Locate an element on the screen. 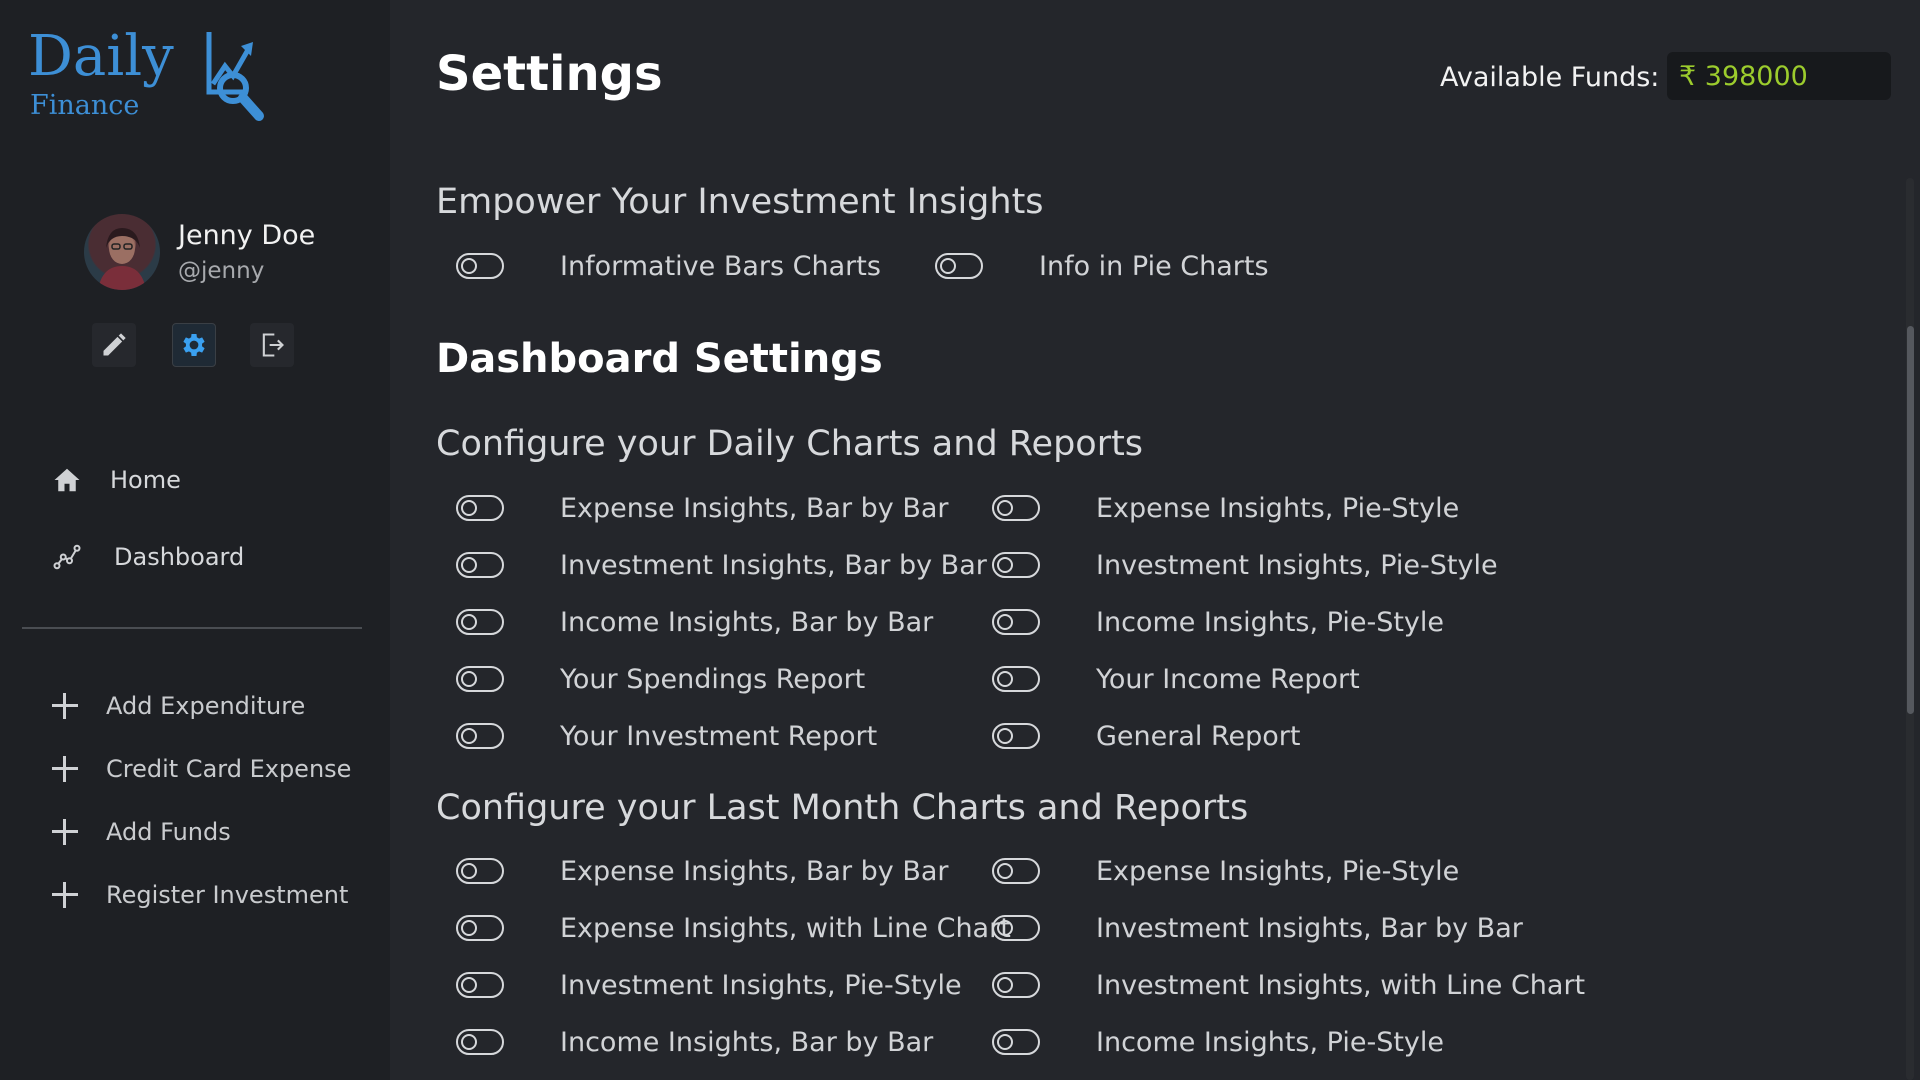  nav-home-label: Home is located at coordinates (145, 480).